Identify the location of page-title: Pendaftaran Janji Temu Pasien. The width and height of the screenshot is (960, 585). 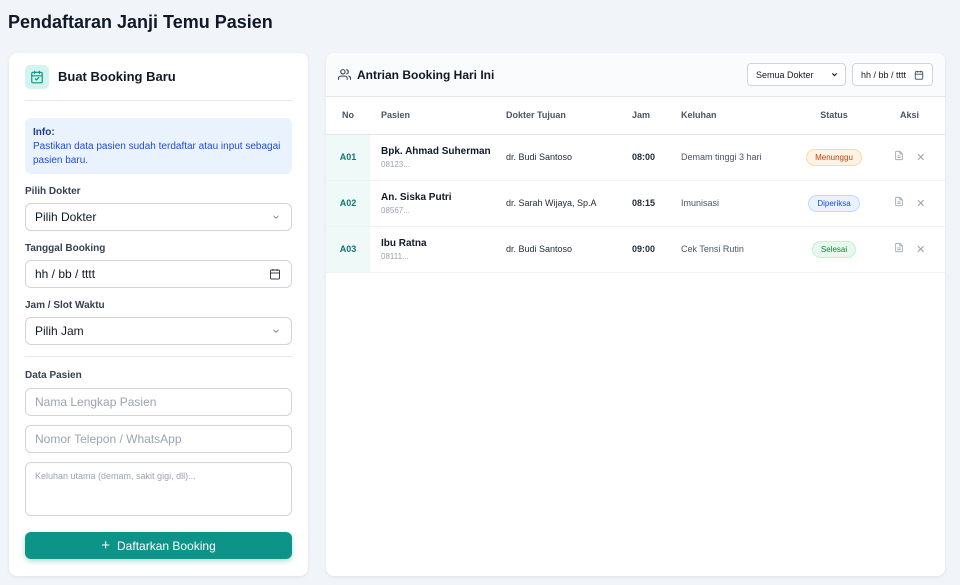
(140, 22).